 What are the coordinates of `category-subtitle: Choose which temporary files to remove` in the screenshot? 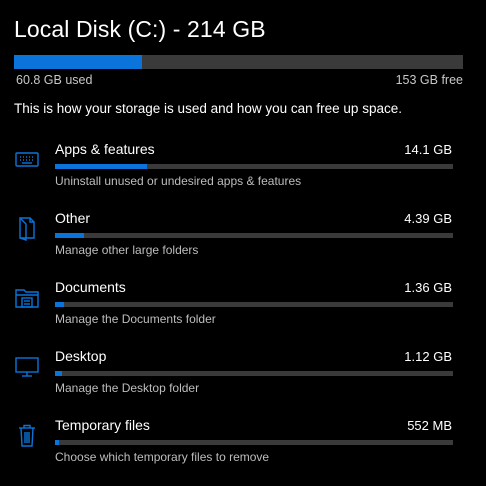 It's located at (162, 457).